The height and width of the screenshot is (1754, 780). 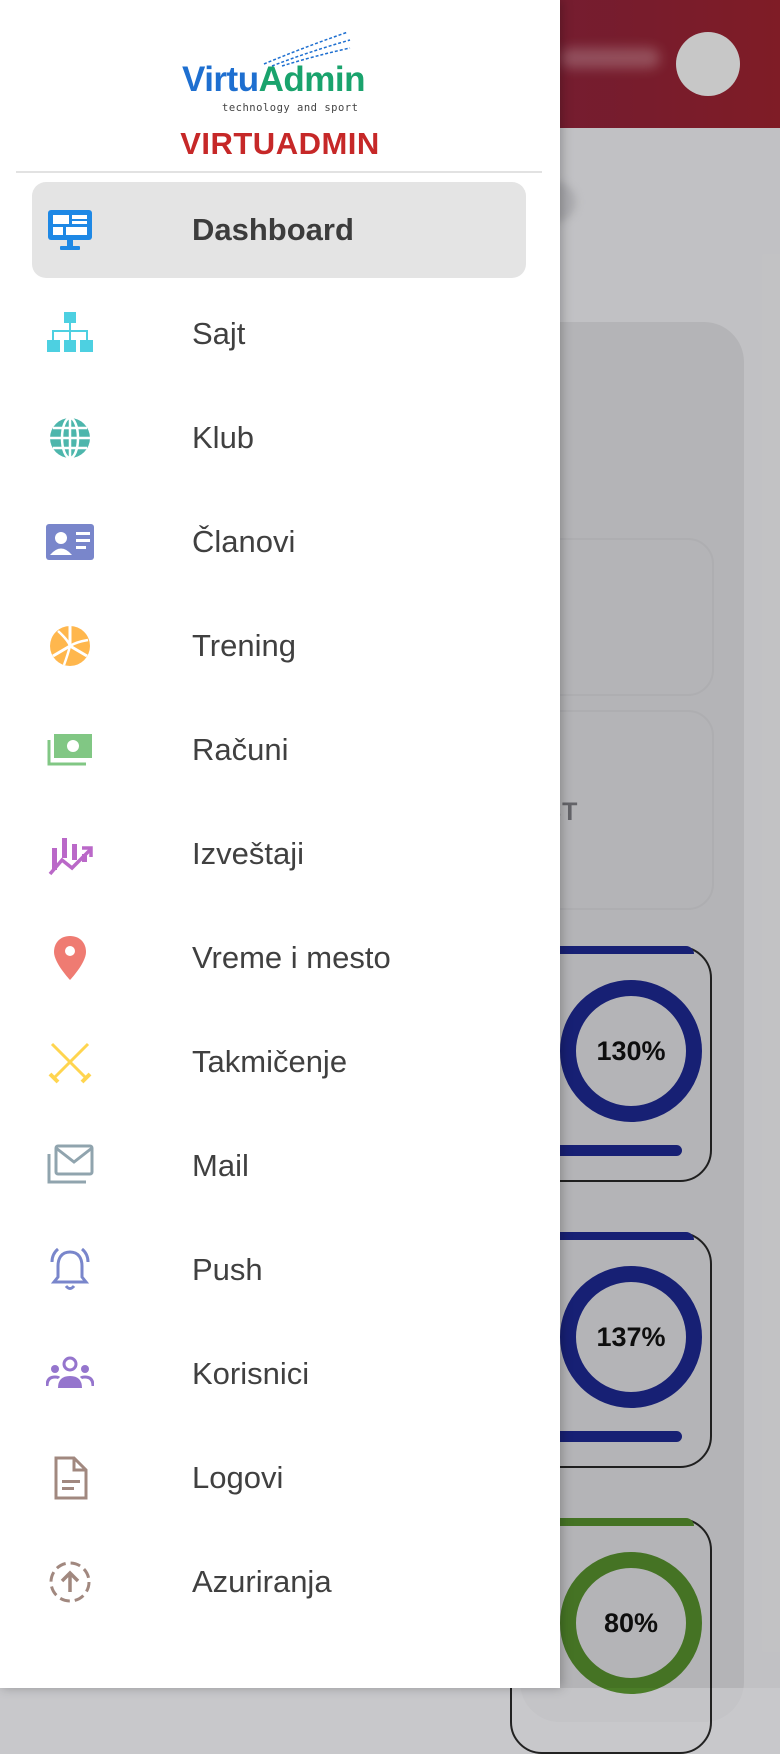 I want to click on divider, so click(x=279, y=172).